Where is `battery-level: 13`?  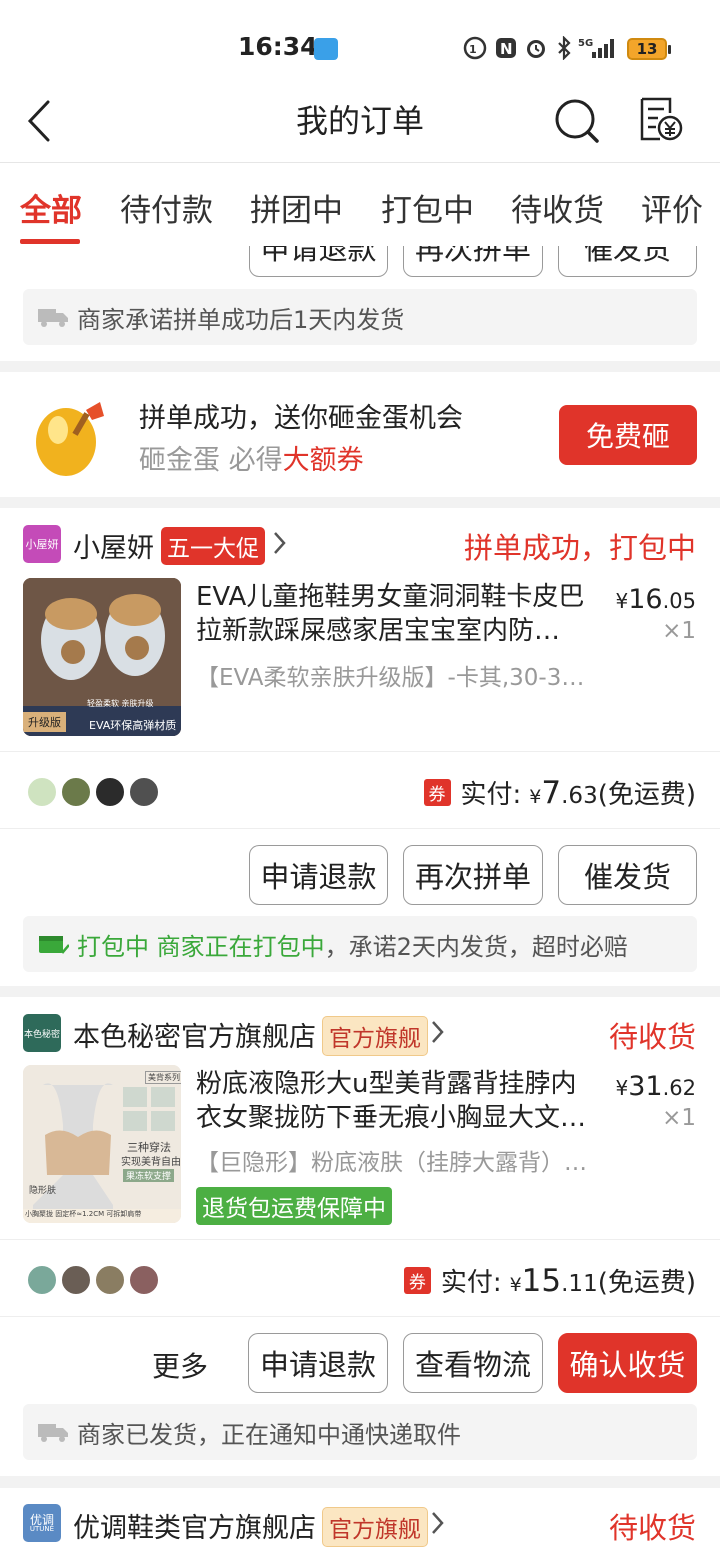
battery-level: 13 is located at coordinates (647, 49).